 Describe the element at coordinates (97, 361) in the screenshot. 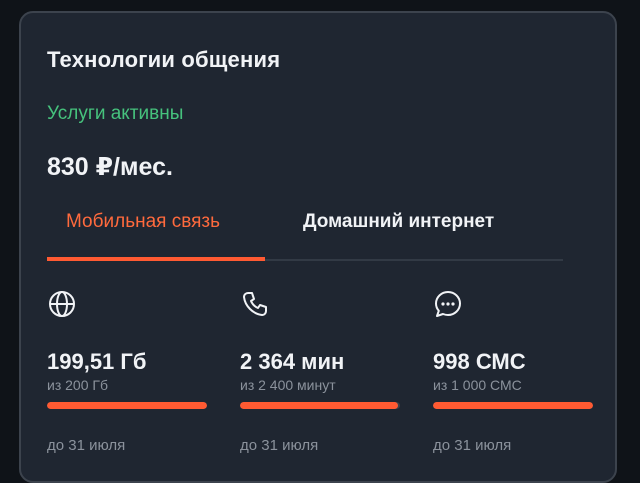

I see `usage-amount: 199,51 Гб` at that location.